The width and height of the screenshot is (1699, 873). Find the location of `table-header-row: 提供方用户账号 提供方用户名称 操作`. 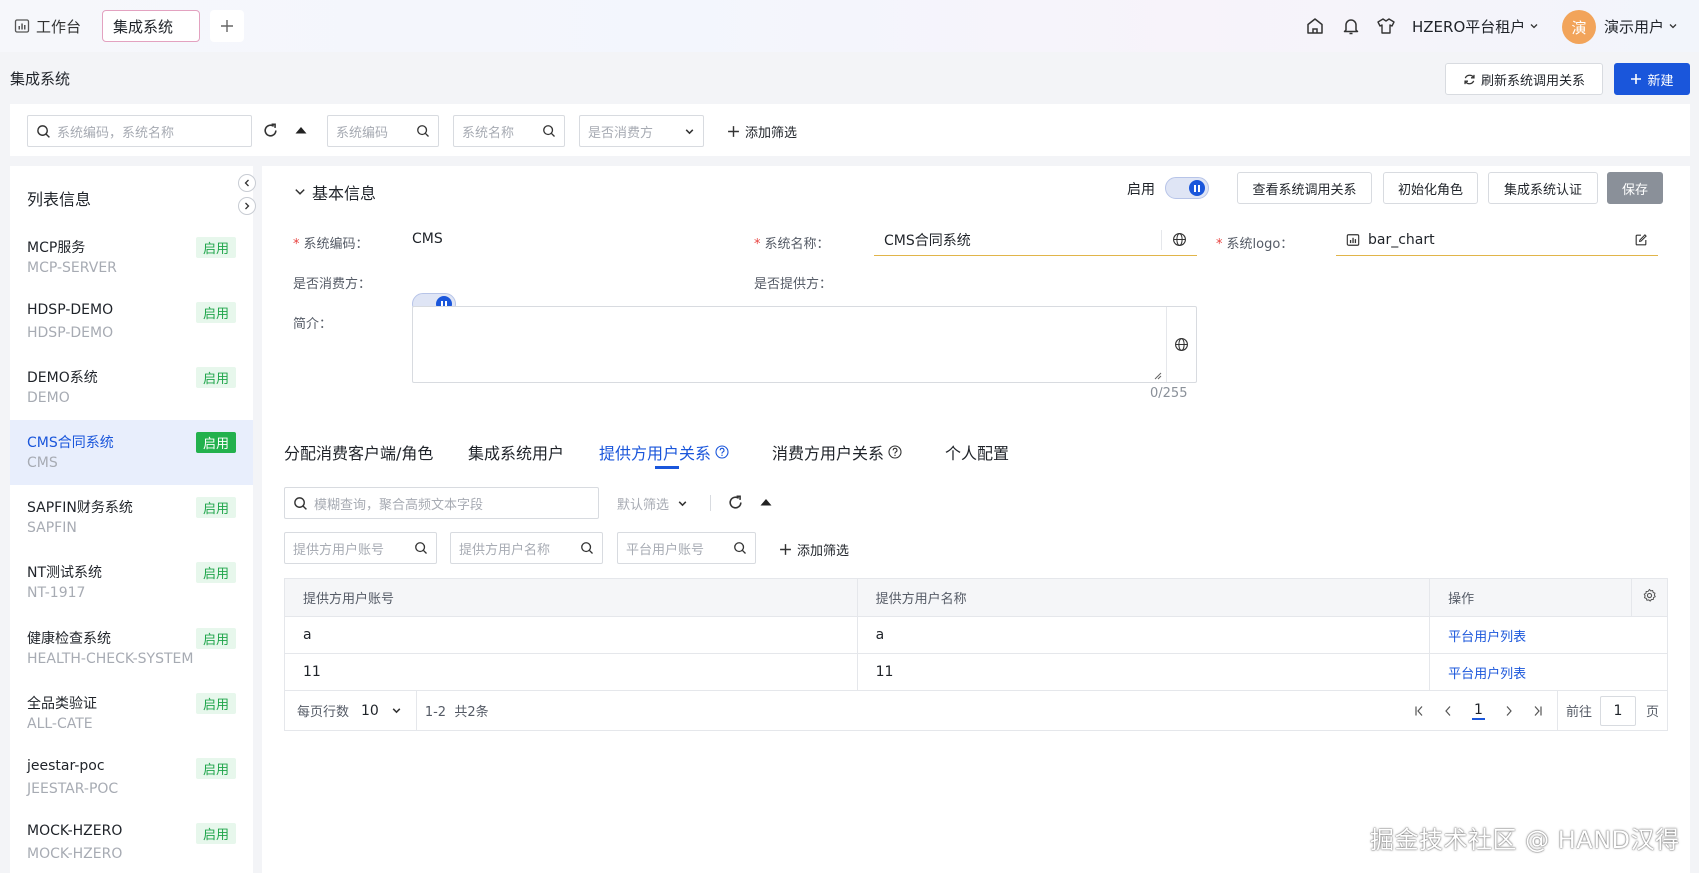

table-header-row: 提供方用户账号 提供方用户名称 操作 is located at coordinates (976, 597).